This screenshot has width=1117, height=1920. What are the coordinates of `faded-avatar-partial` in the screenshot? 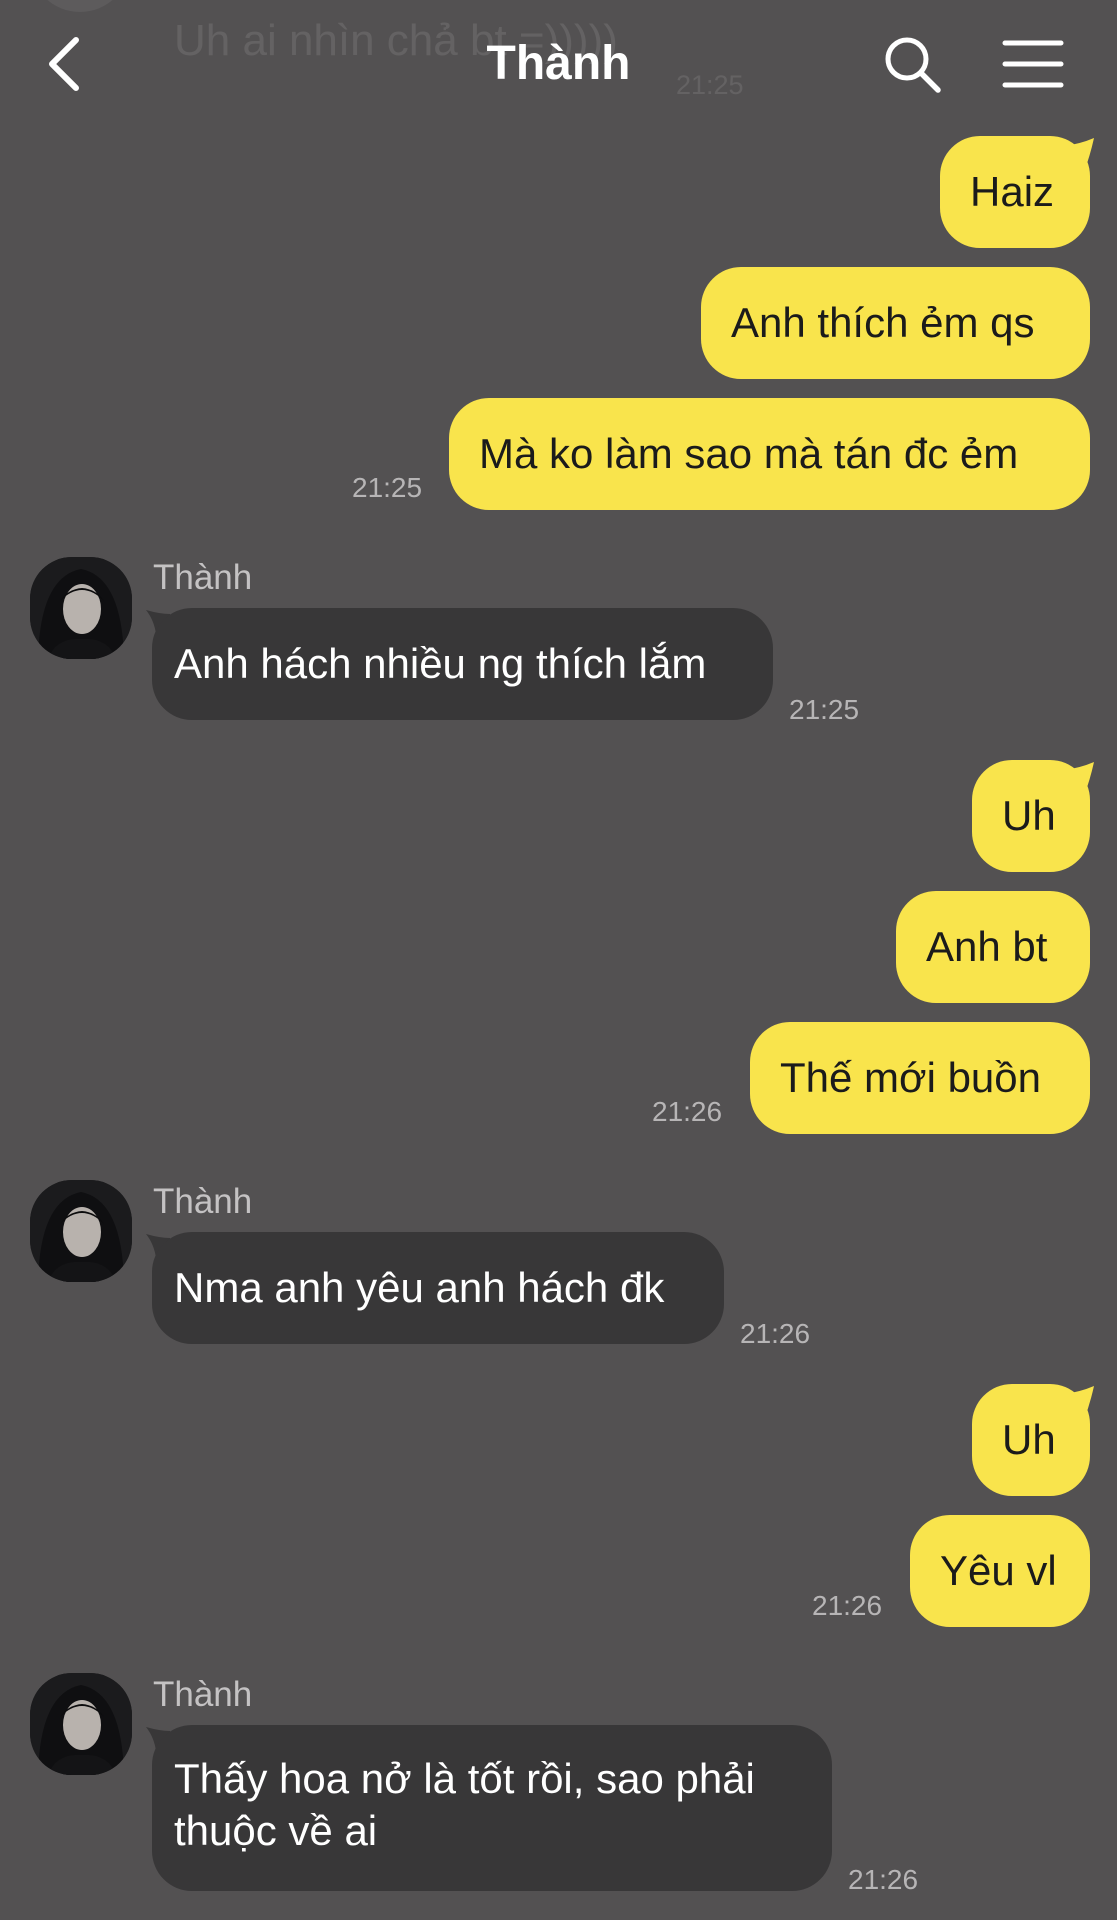 It's located at (80, 6).